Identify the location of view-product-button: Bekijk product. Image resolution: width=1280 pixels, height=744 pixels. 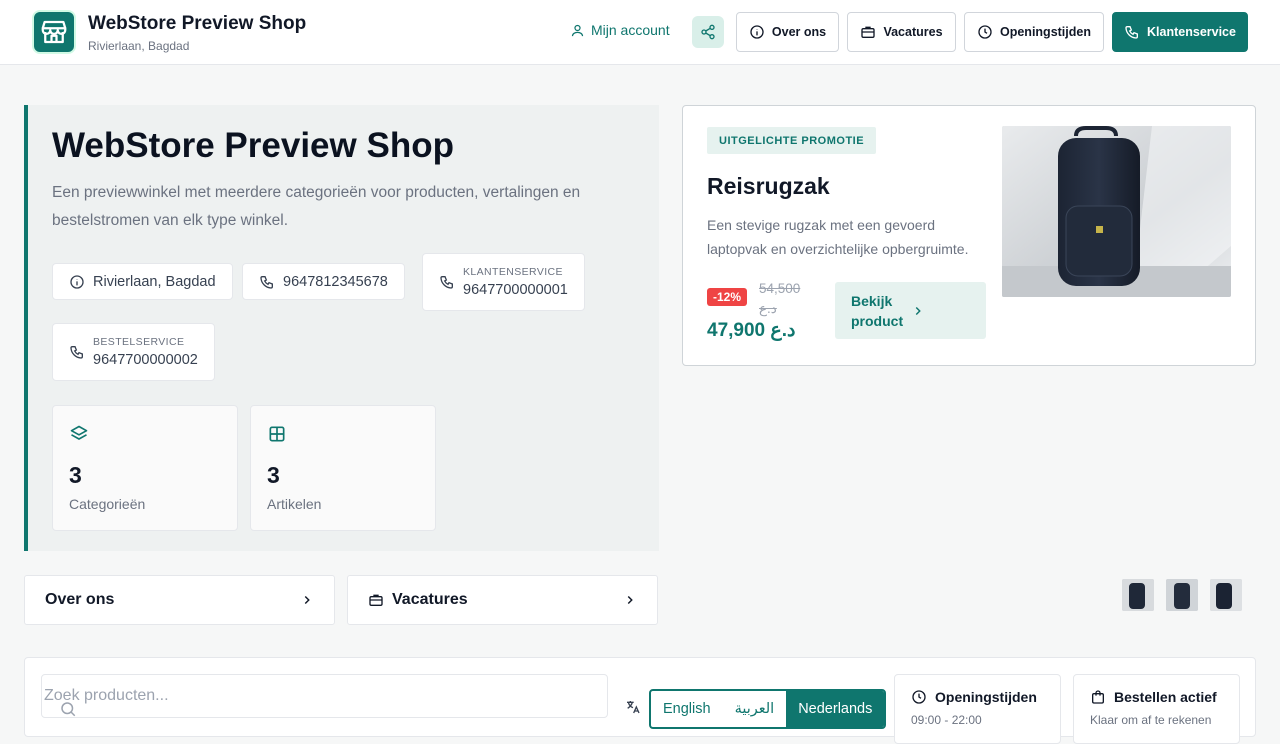
(910, 310).